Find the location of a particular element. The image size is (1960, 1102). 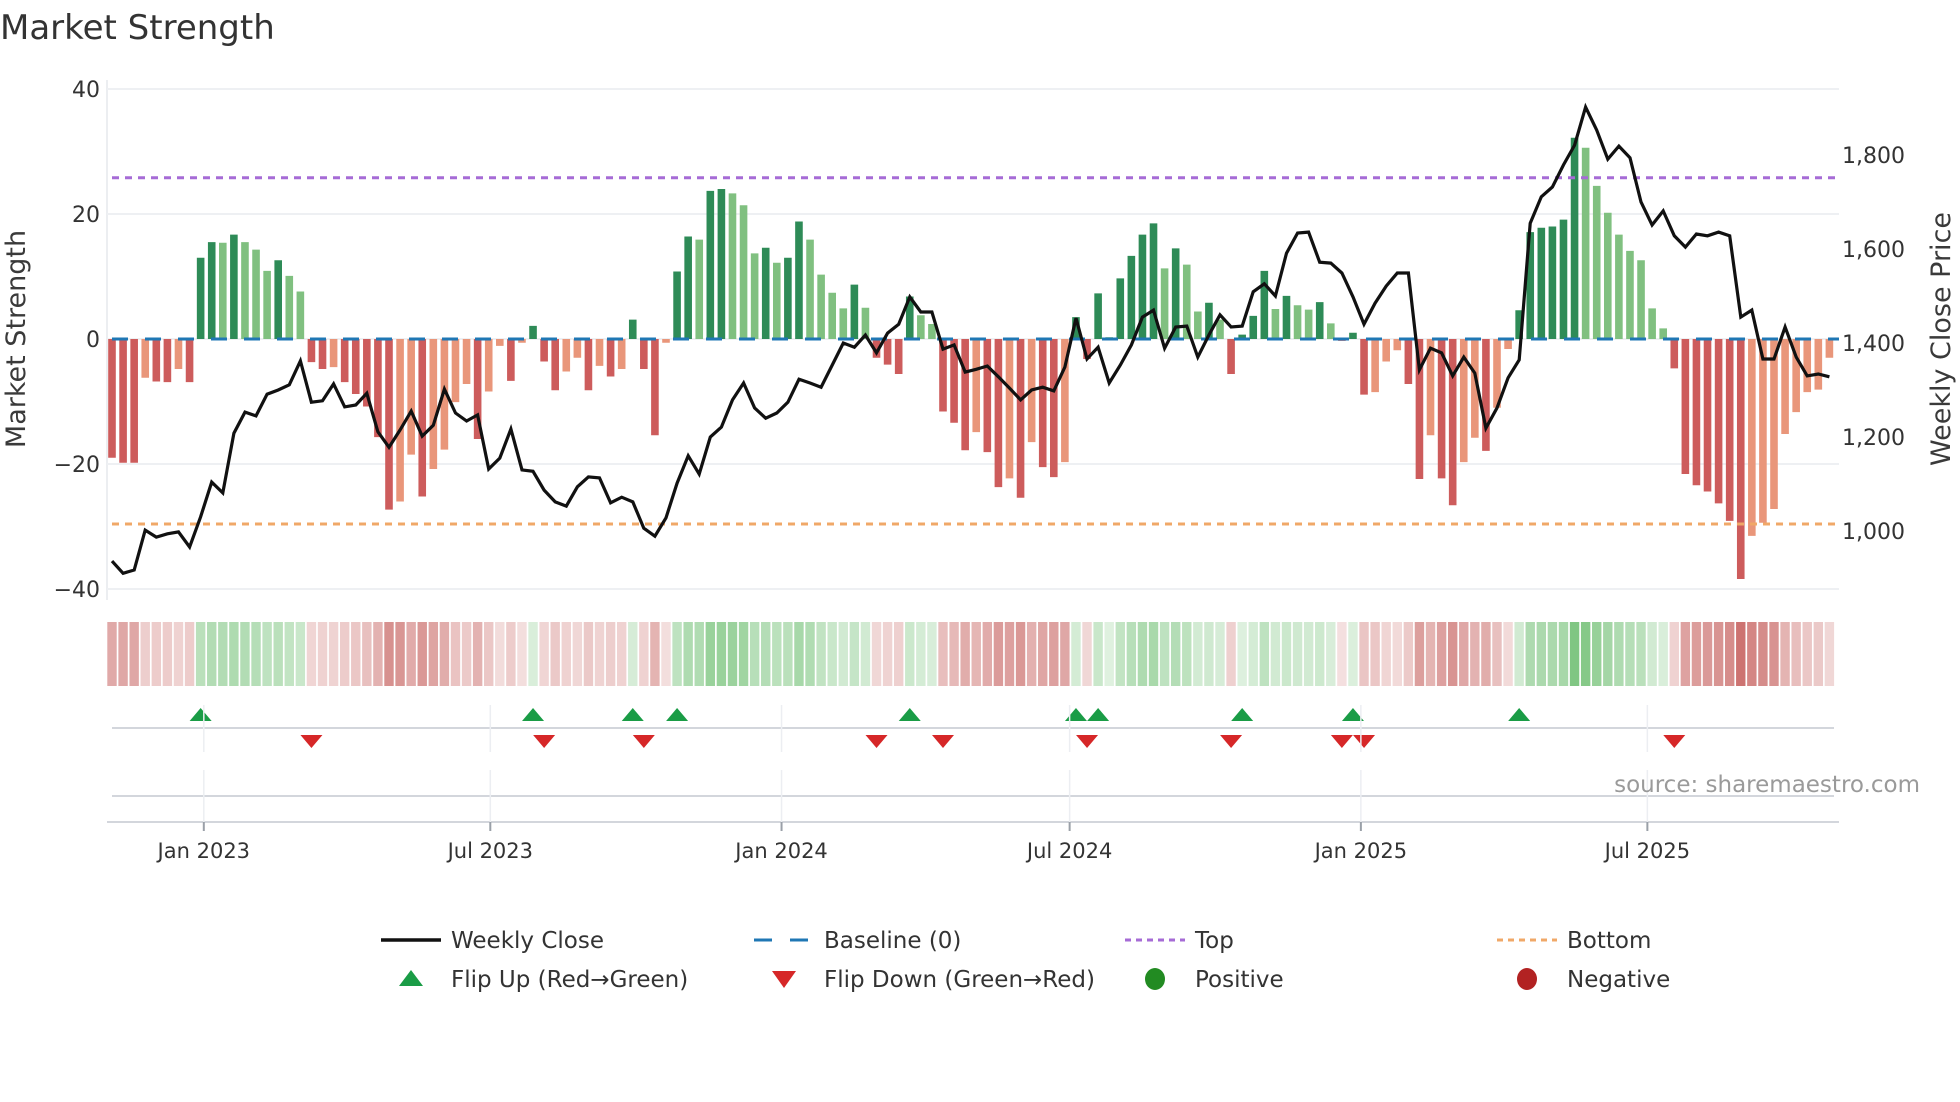

y-axis-label: Market Strength is located at coordinates (16, 339).